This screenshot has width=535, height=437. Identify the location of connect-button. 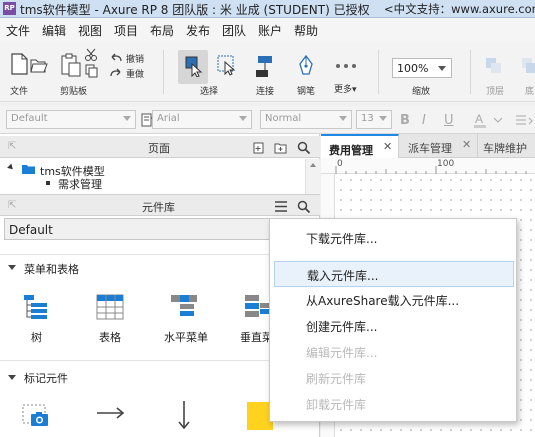
(265, 67).